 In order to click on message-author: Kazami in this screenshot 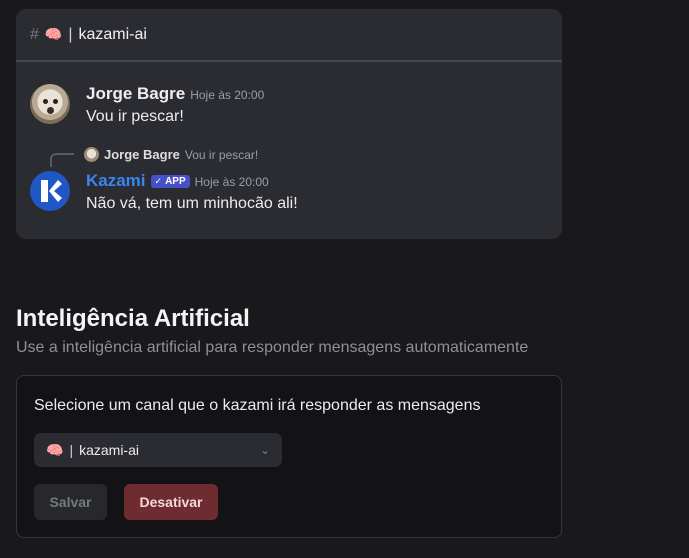, I will do `click(116, 180)`.